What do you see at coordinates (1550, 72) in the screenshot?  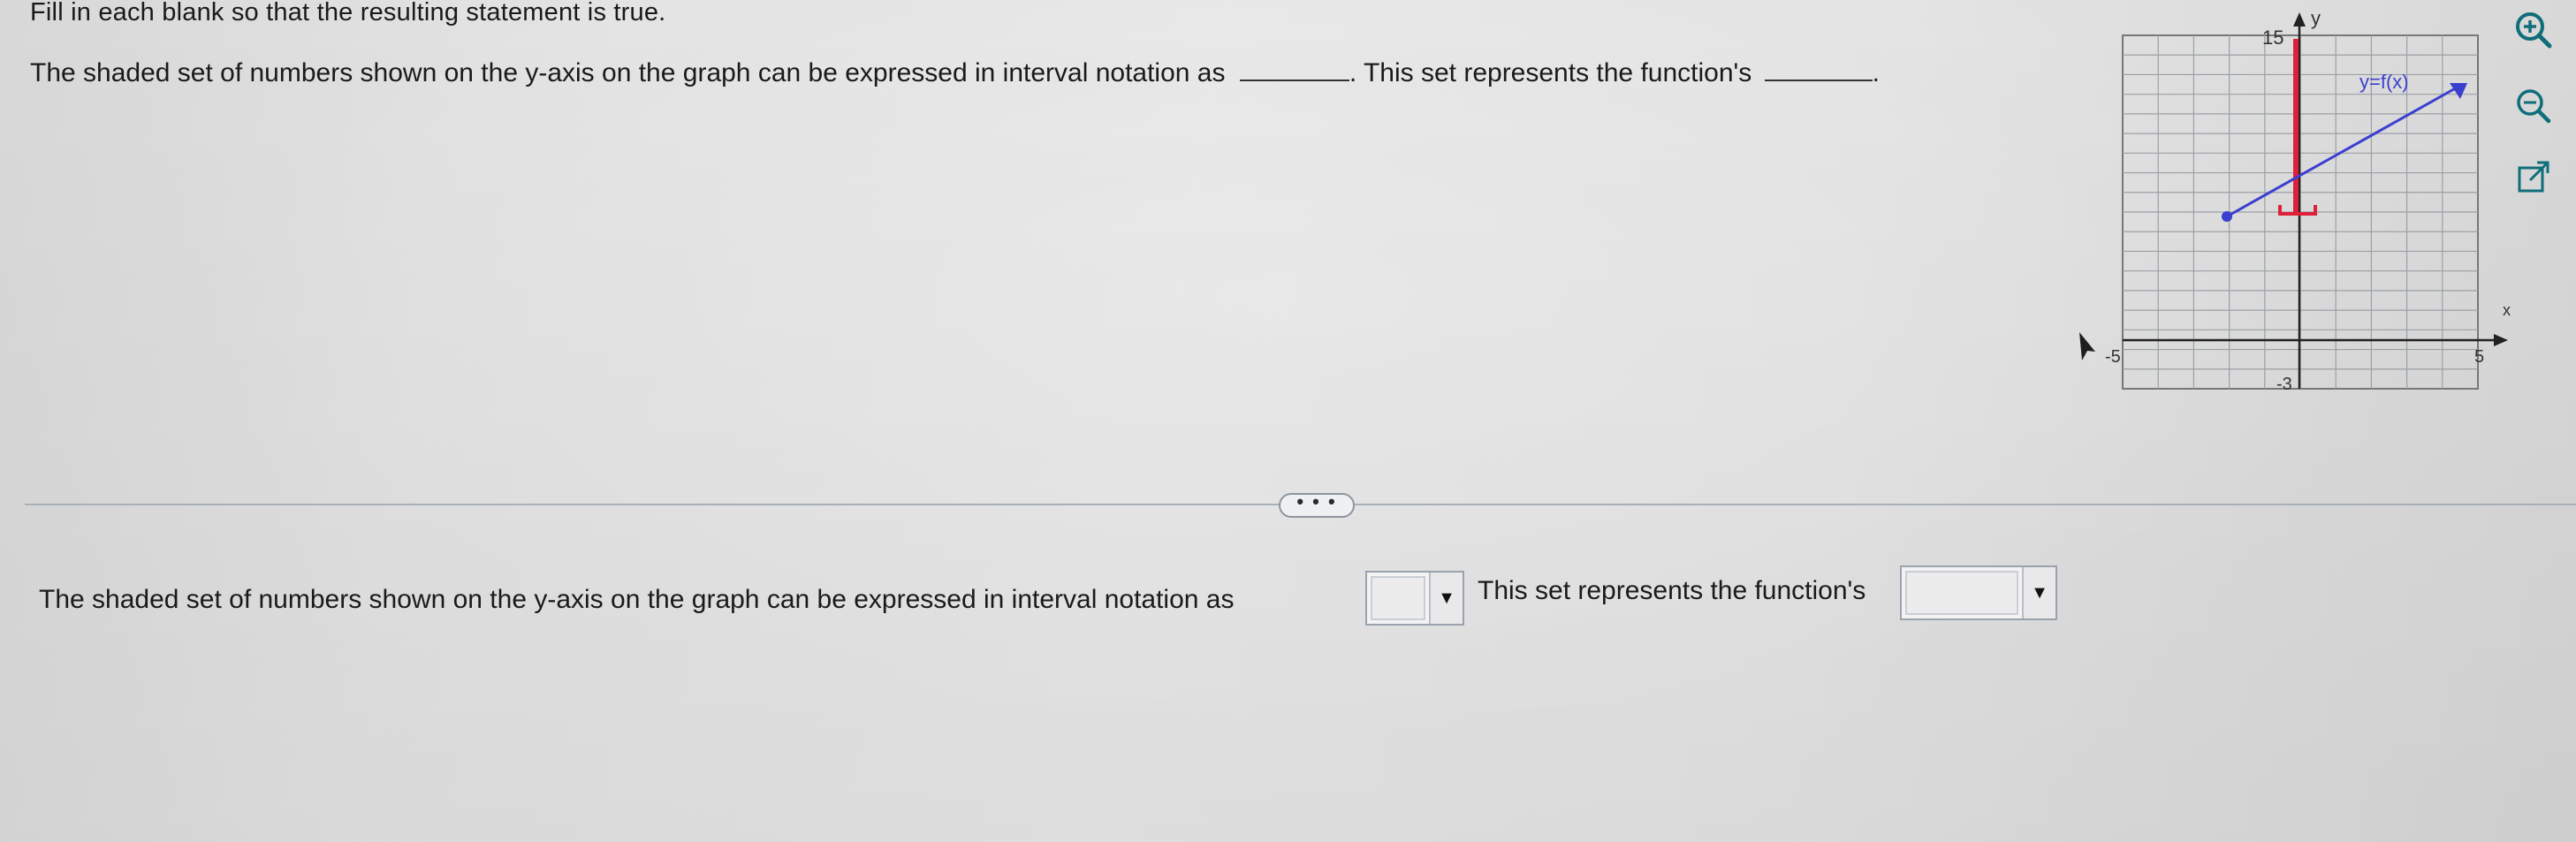 I see `question-part2: . This set represents the function's` at bounding box center [1550, 72].